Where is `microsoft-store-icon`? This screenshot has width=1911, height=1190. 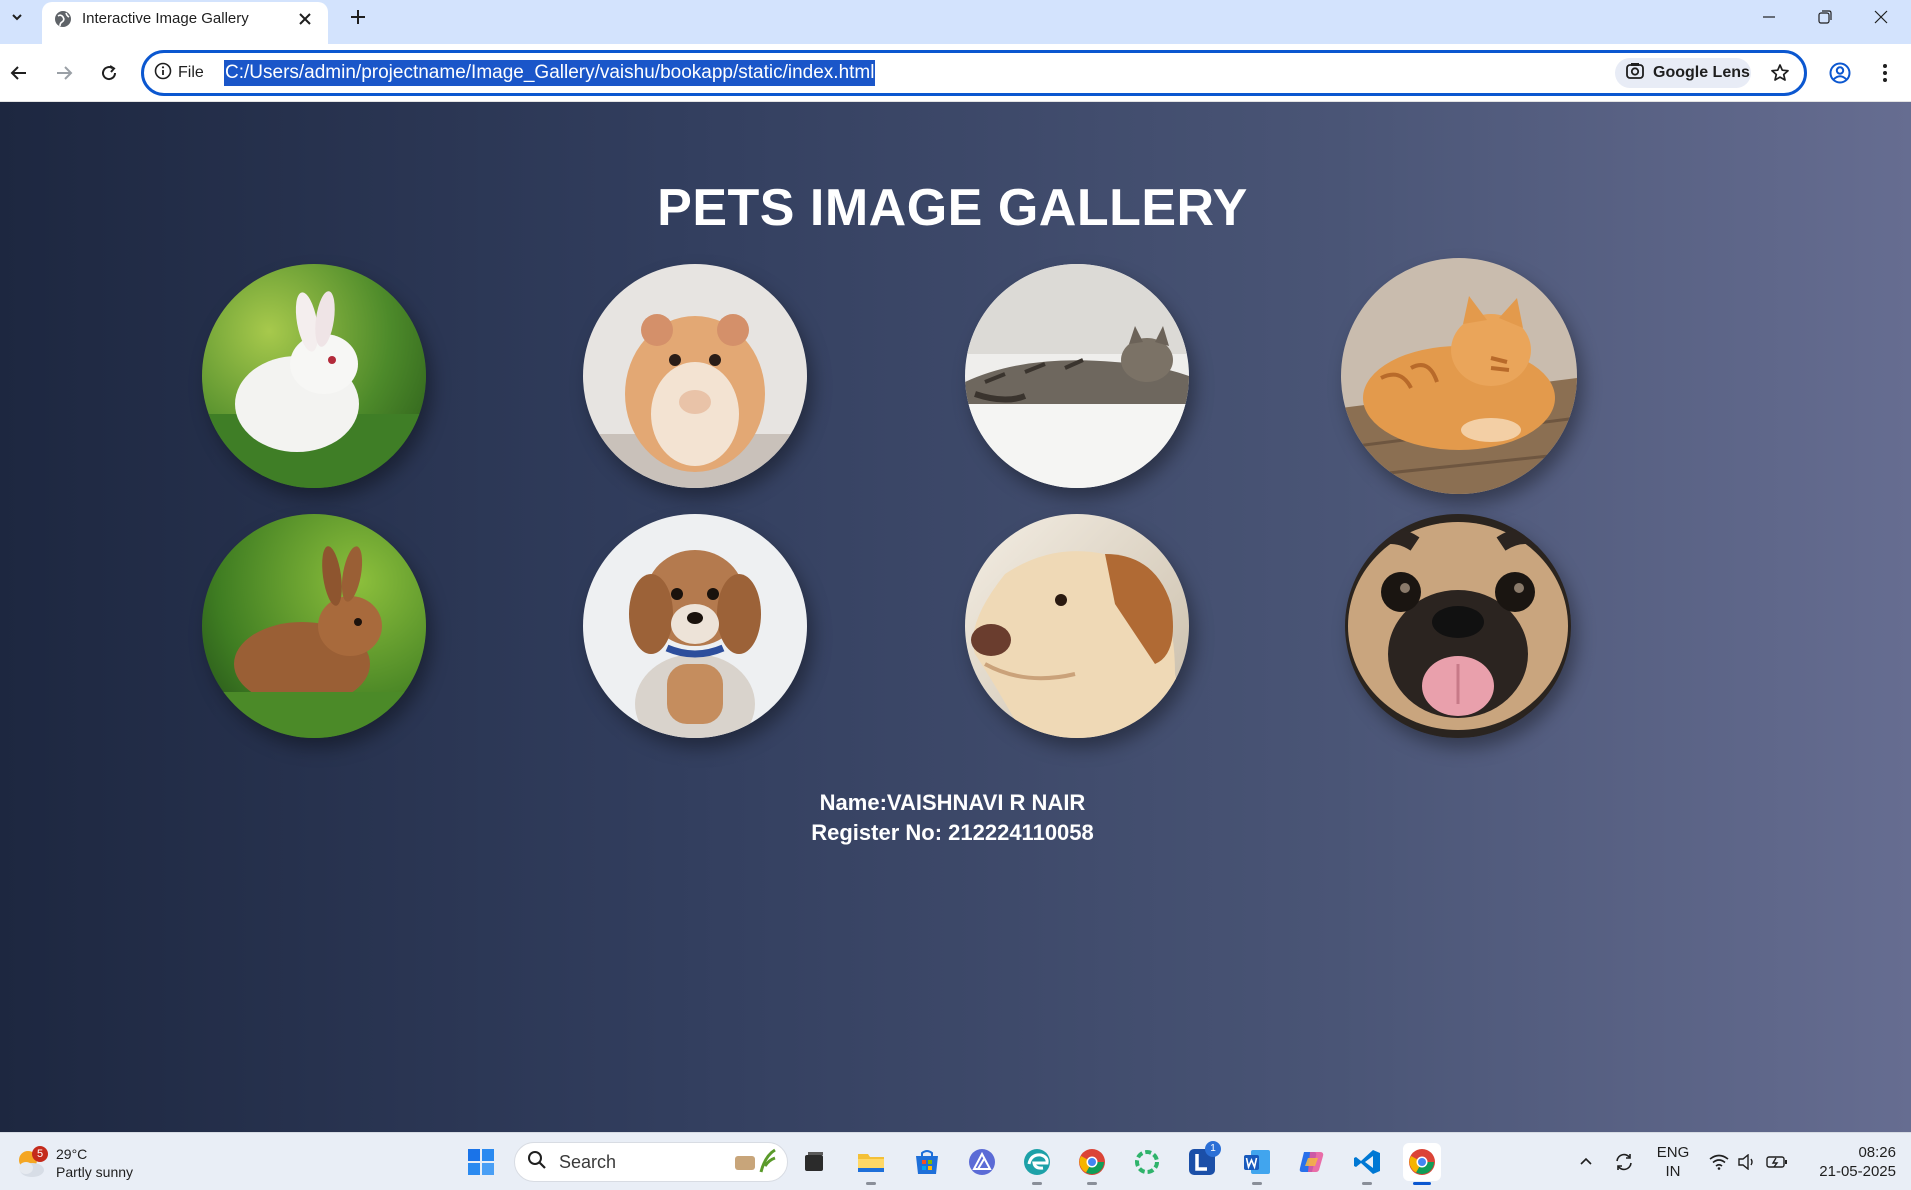 microsoft-store-icon is located at coordinates (927, 1162).